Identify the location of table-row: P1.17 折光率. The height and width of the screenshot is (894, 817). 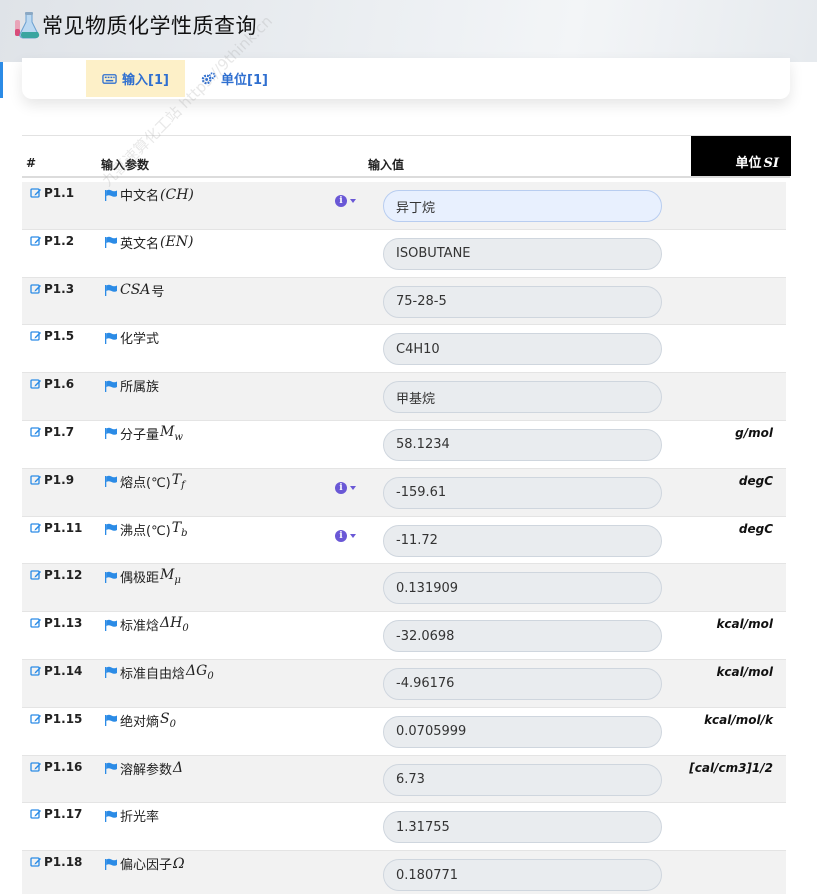
(404, 827).